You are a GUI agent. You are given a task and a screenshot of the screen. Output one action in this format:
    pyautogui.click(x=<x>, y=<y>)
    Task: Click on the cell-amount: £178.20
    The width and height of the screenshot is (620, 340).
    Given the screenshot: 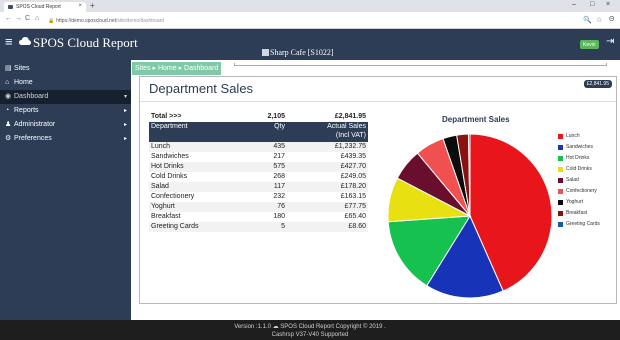 What is the action you would take?
    pyautogui.click(x=353, y=186)
    